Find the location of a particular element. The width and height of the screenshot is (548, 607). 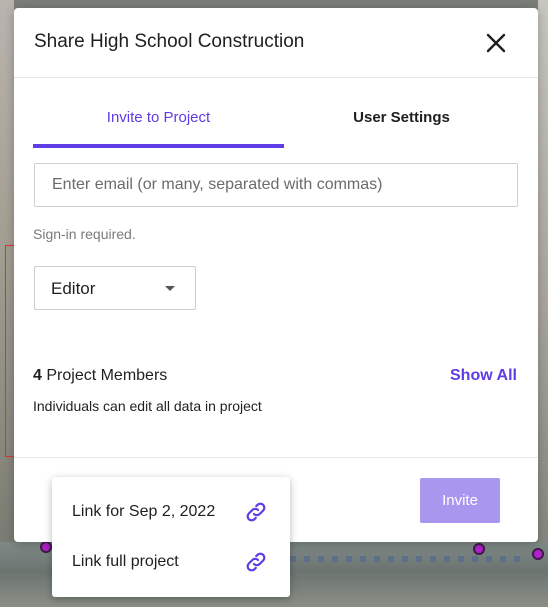

project-members-heading: 4 Project Members is located at coordinates (100, 376).